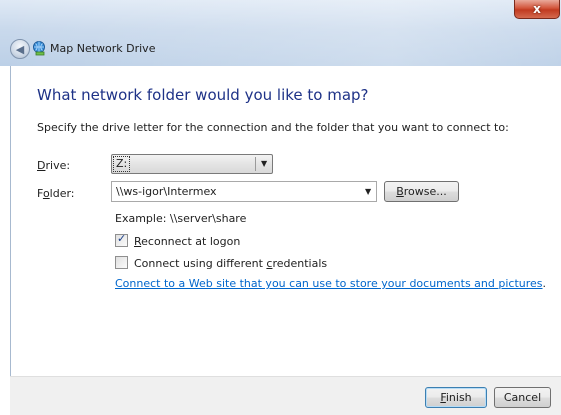 The width and height of the screenshot is (561, 415). What do you see at coordinates (54, 165) in the screenshot?
I see `drive-label: Drive:` at bounding box center [54, 165].